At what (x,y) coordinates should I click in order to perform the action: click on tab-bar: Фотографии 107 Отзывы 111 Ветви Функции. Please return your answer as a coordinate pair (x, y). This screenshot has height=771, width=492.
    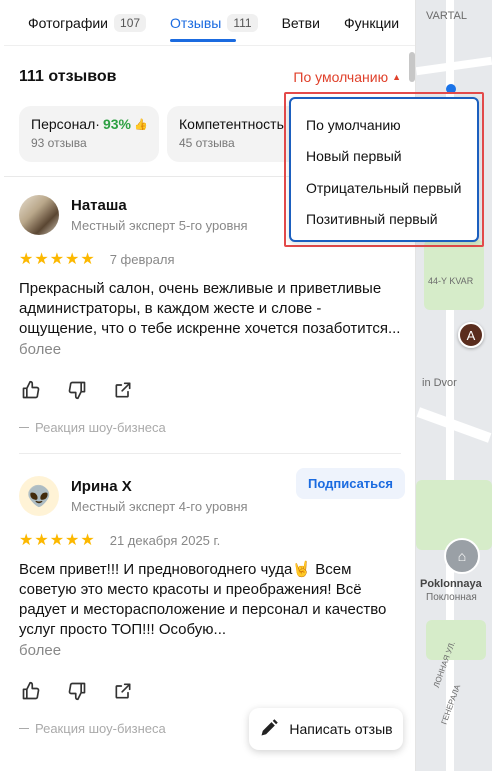
    Looking at the image, I should click on (209, 23).